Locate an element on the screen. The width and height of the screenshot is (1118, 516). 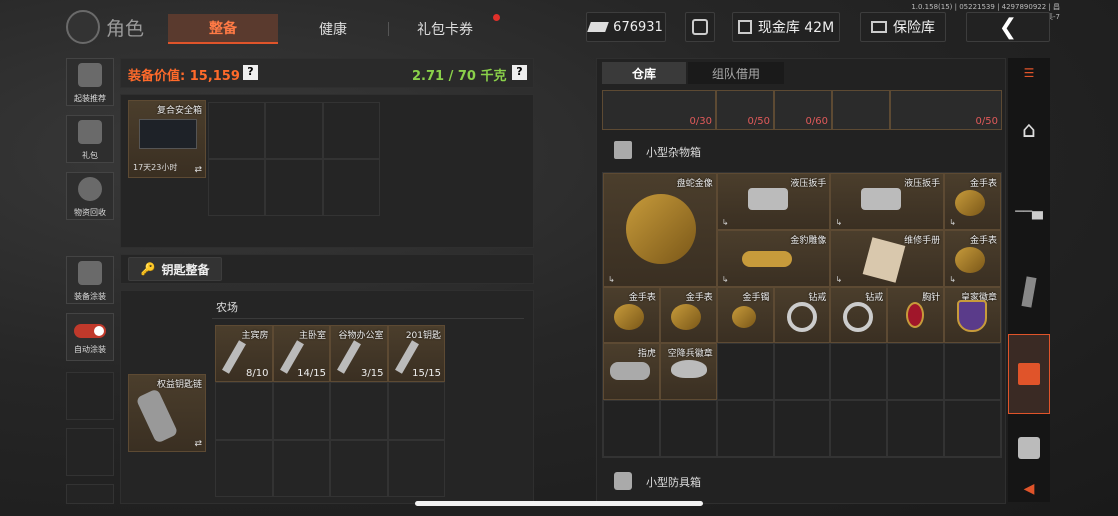
home-indicator is located at coordinates (559, 503).